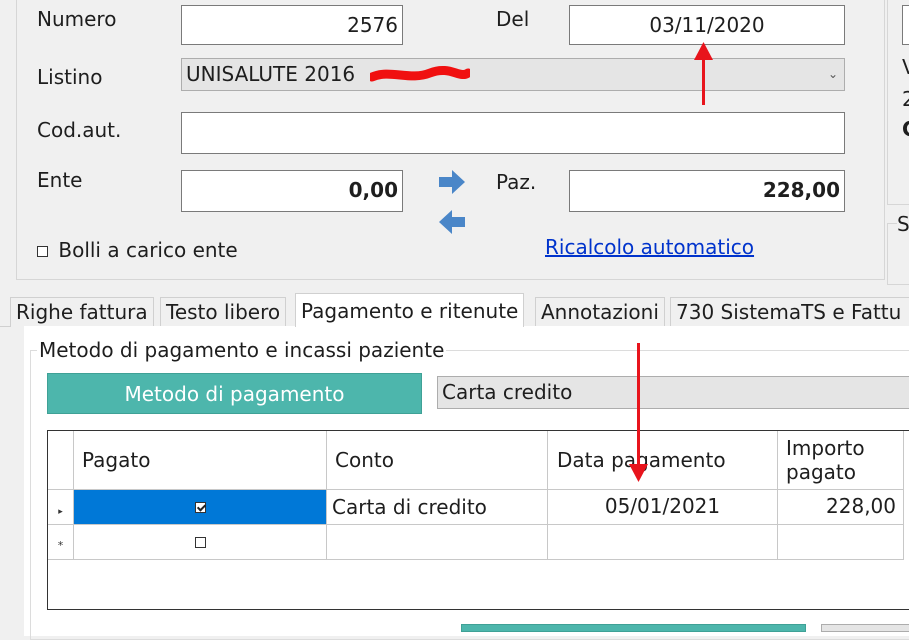  Describe the element at coordinates (649, 247) in the screenshot. I see `ricalcolo-link: Ricalcolo automatico` at that location.